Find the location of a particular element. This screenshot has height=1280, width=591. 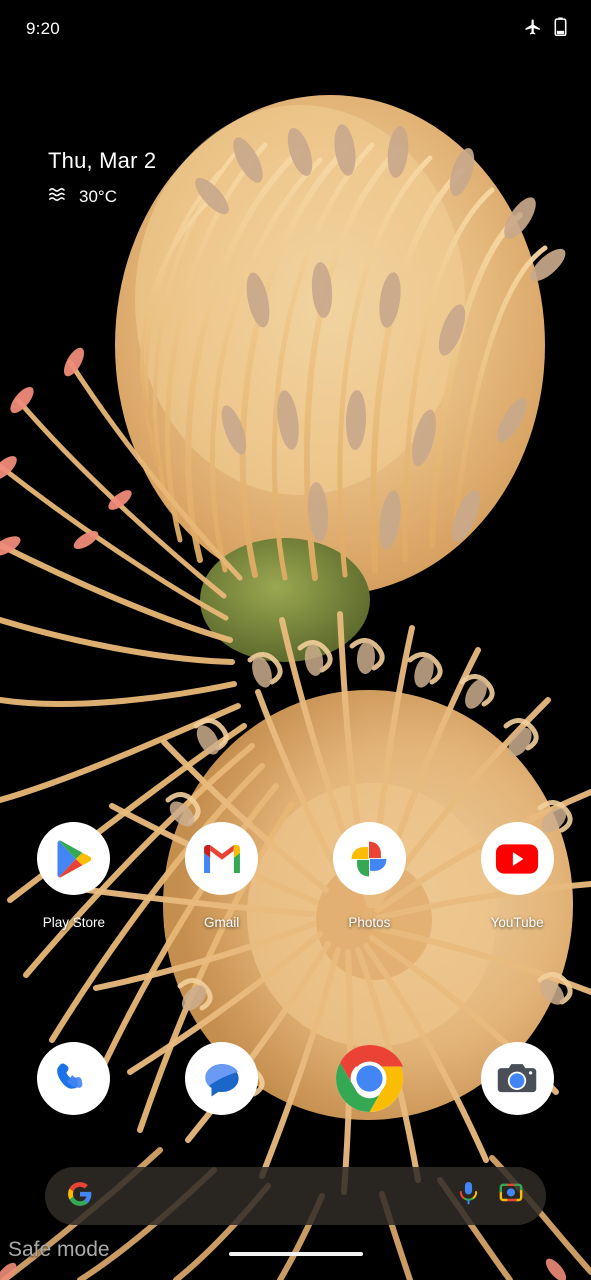

chrome-icon is located at coordinates (369, 1078).